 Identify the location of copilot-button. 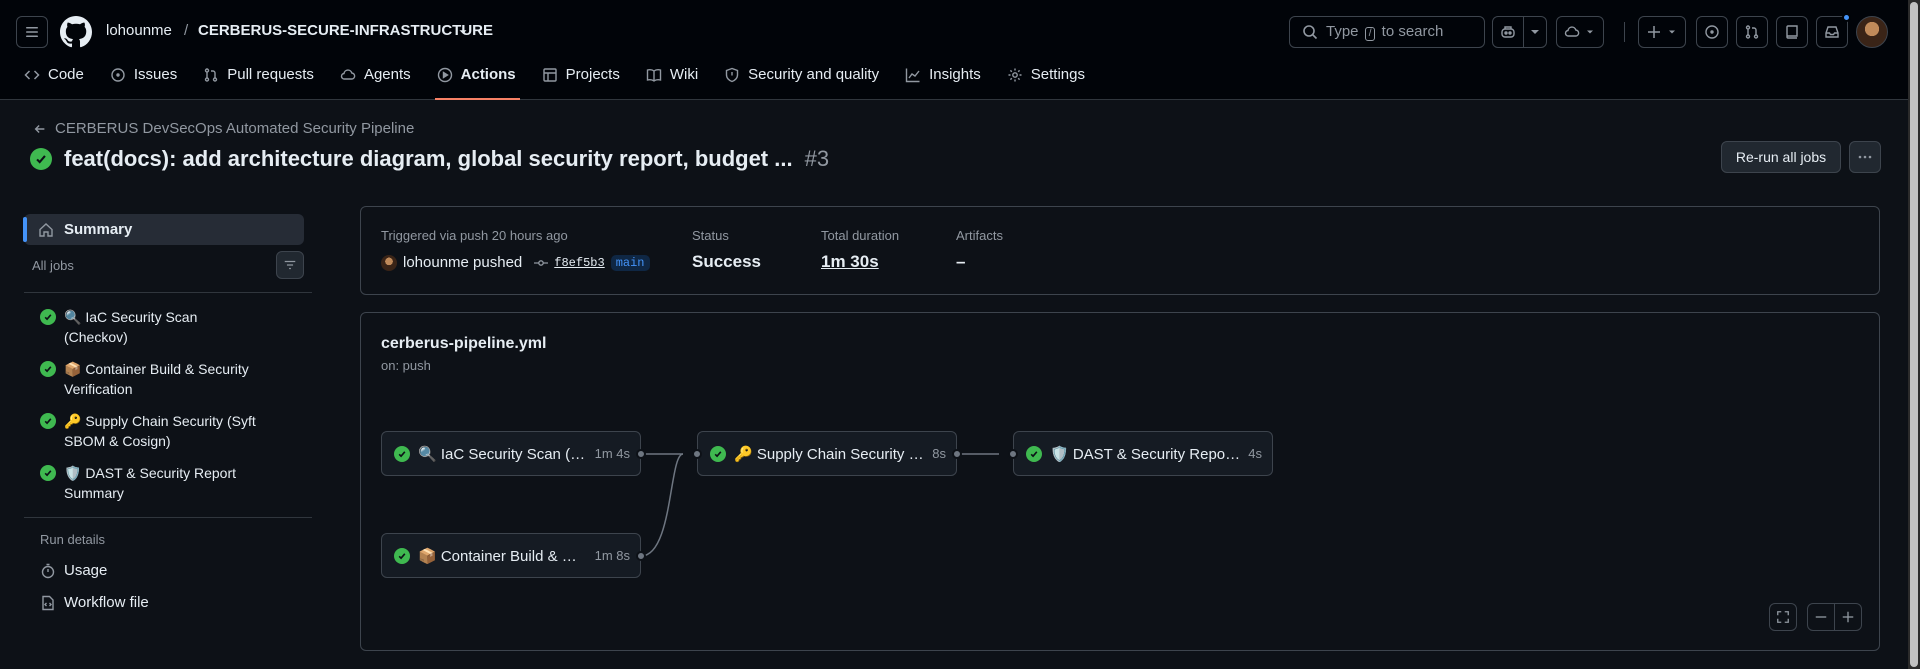
(1508, 32).